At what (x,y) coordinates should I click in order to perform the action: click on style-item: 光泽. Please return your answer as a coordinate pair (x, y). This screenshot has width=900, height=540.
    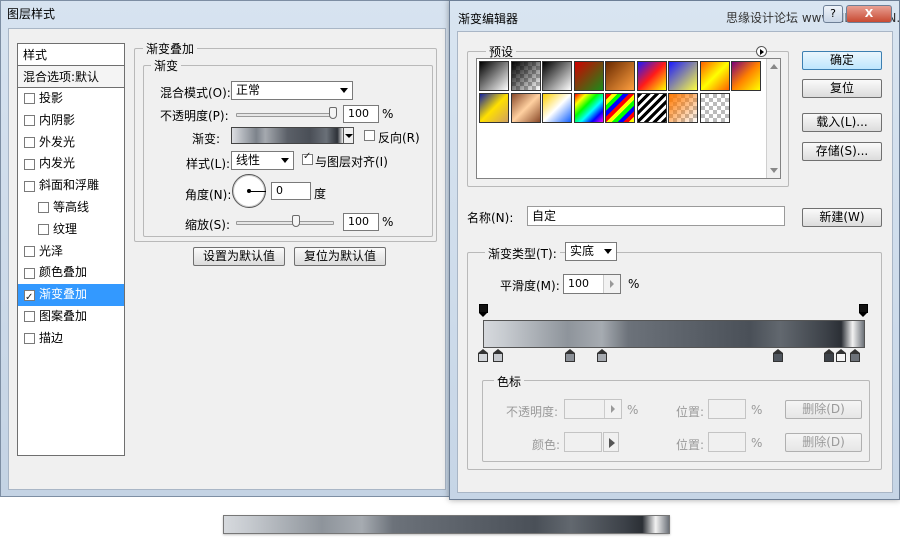
    Looking at the image, I should click on (71, 252).